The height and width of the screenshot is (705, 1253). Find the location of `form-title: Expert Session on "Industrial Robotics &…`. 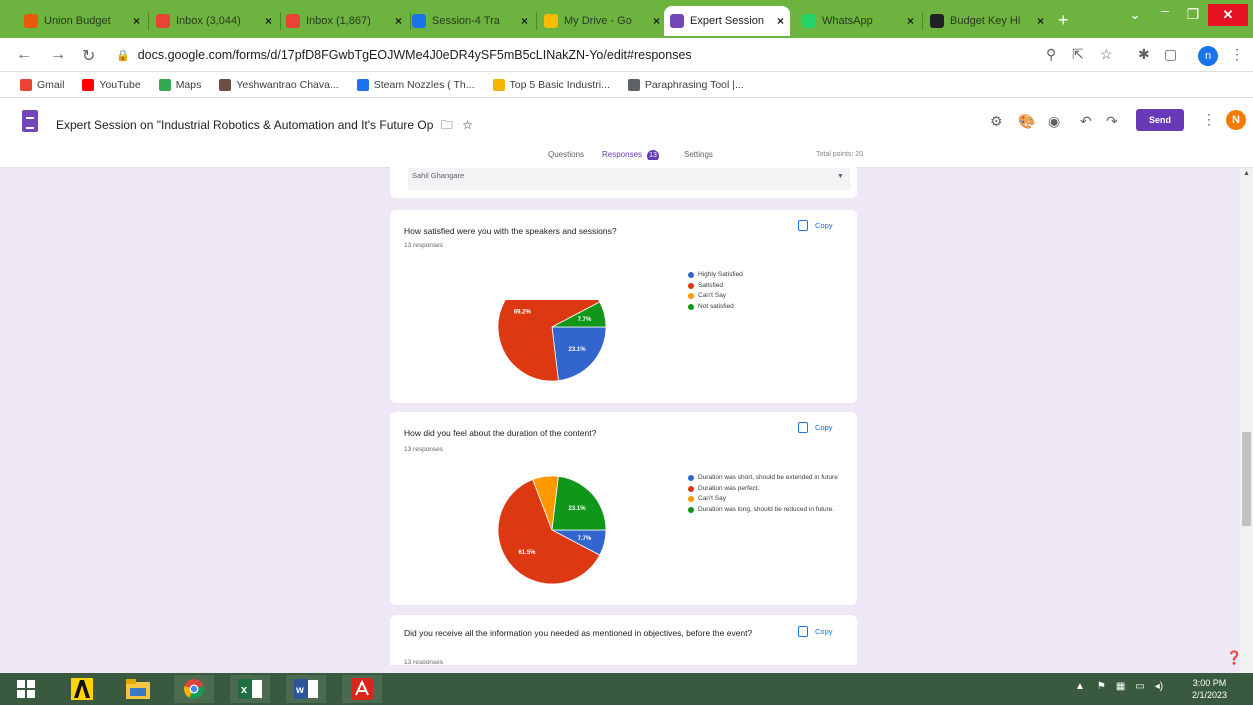

form-title: Expert Session on "Industrial Robotics &… is located at coordinates (264, 126).